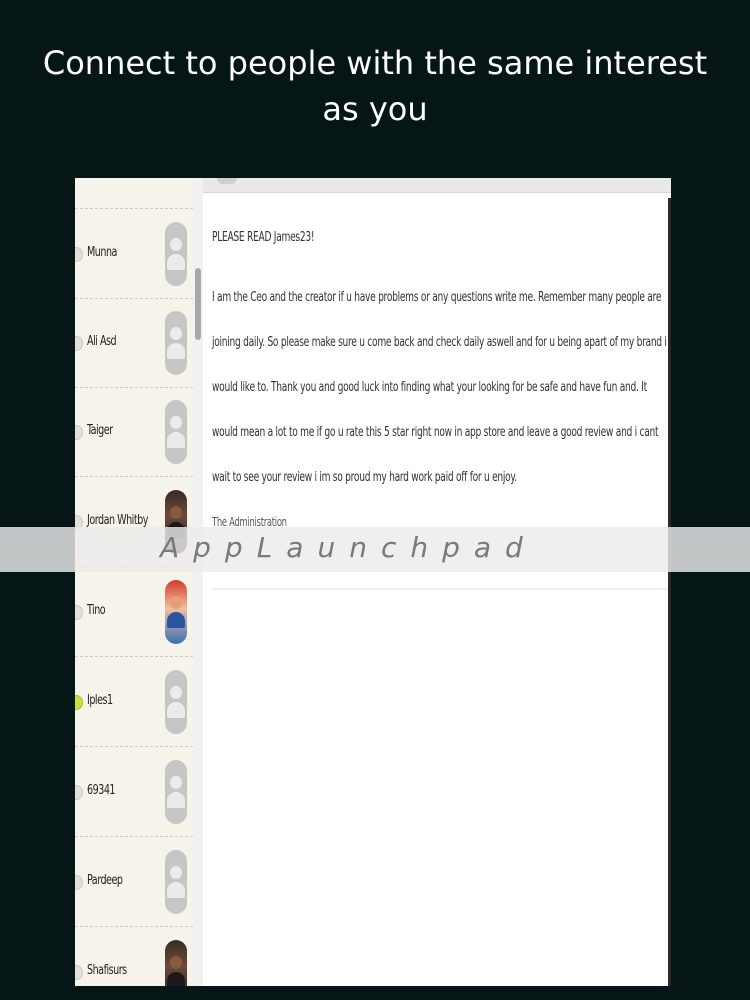 The height and width of the screenshot is (1000, 750). Describe the element at coordinates (441, 589) in the screenshot. I see `message-divider` at that location.